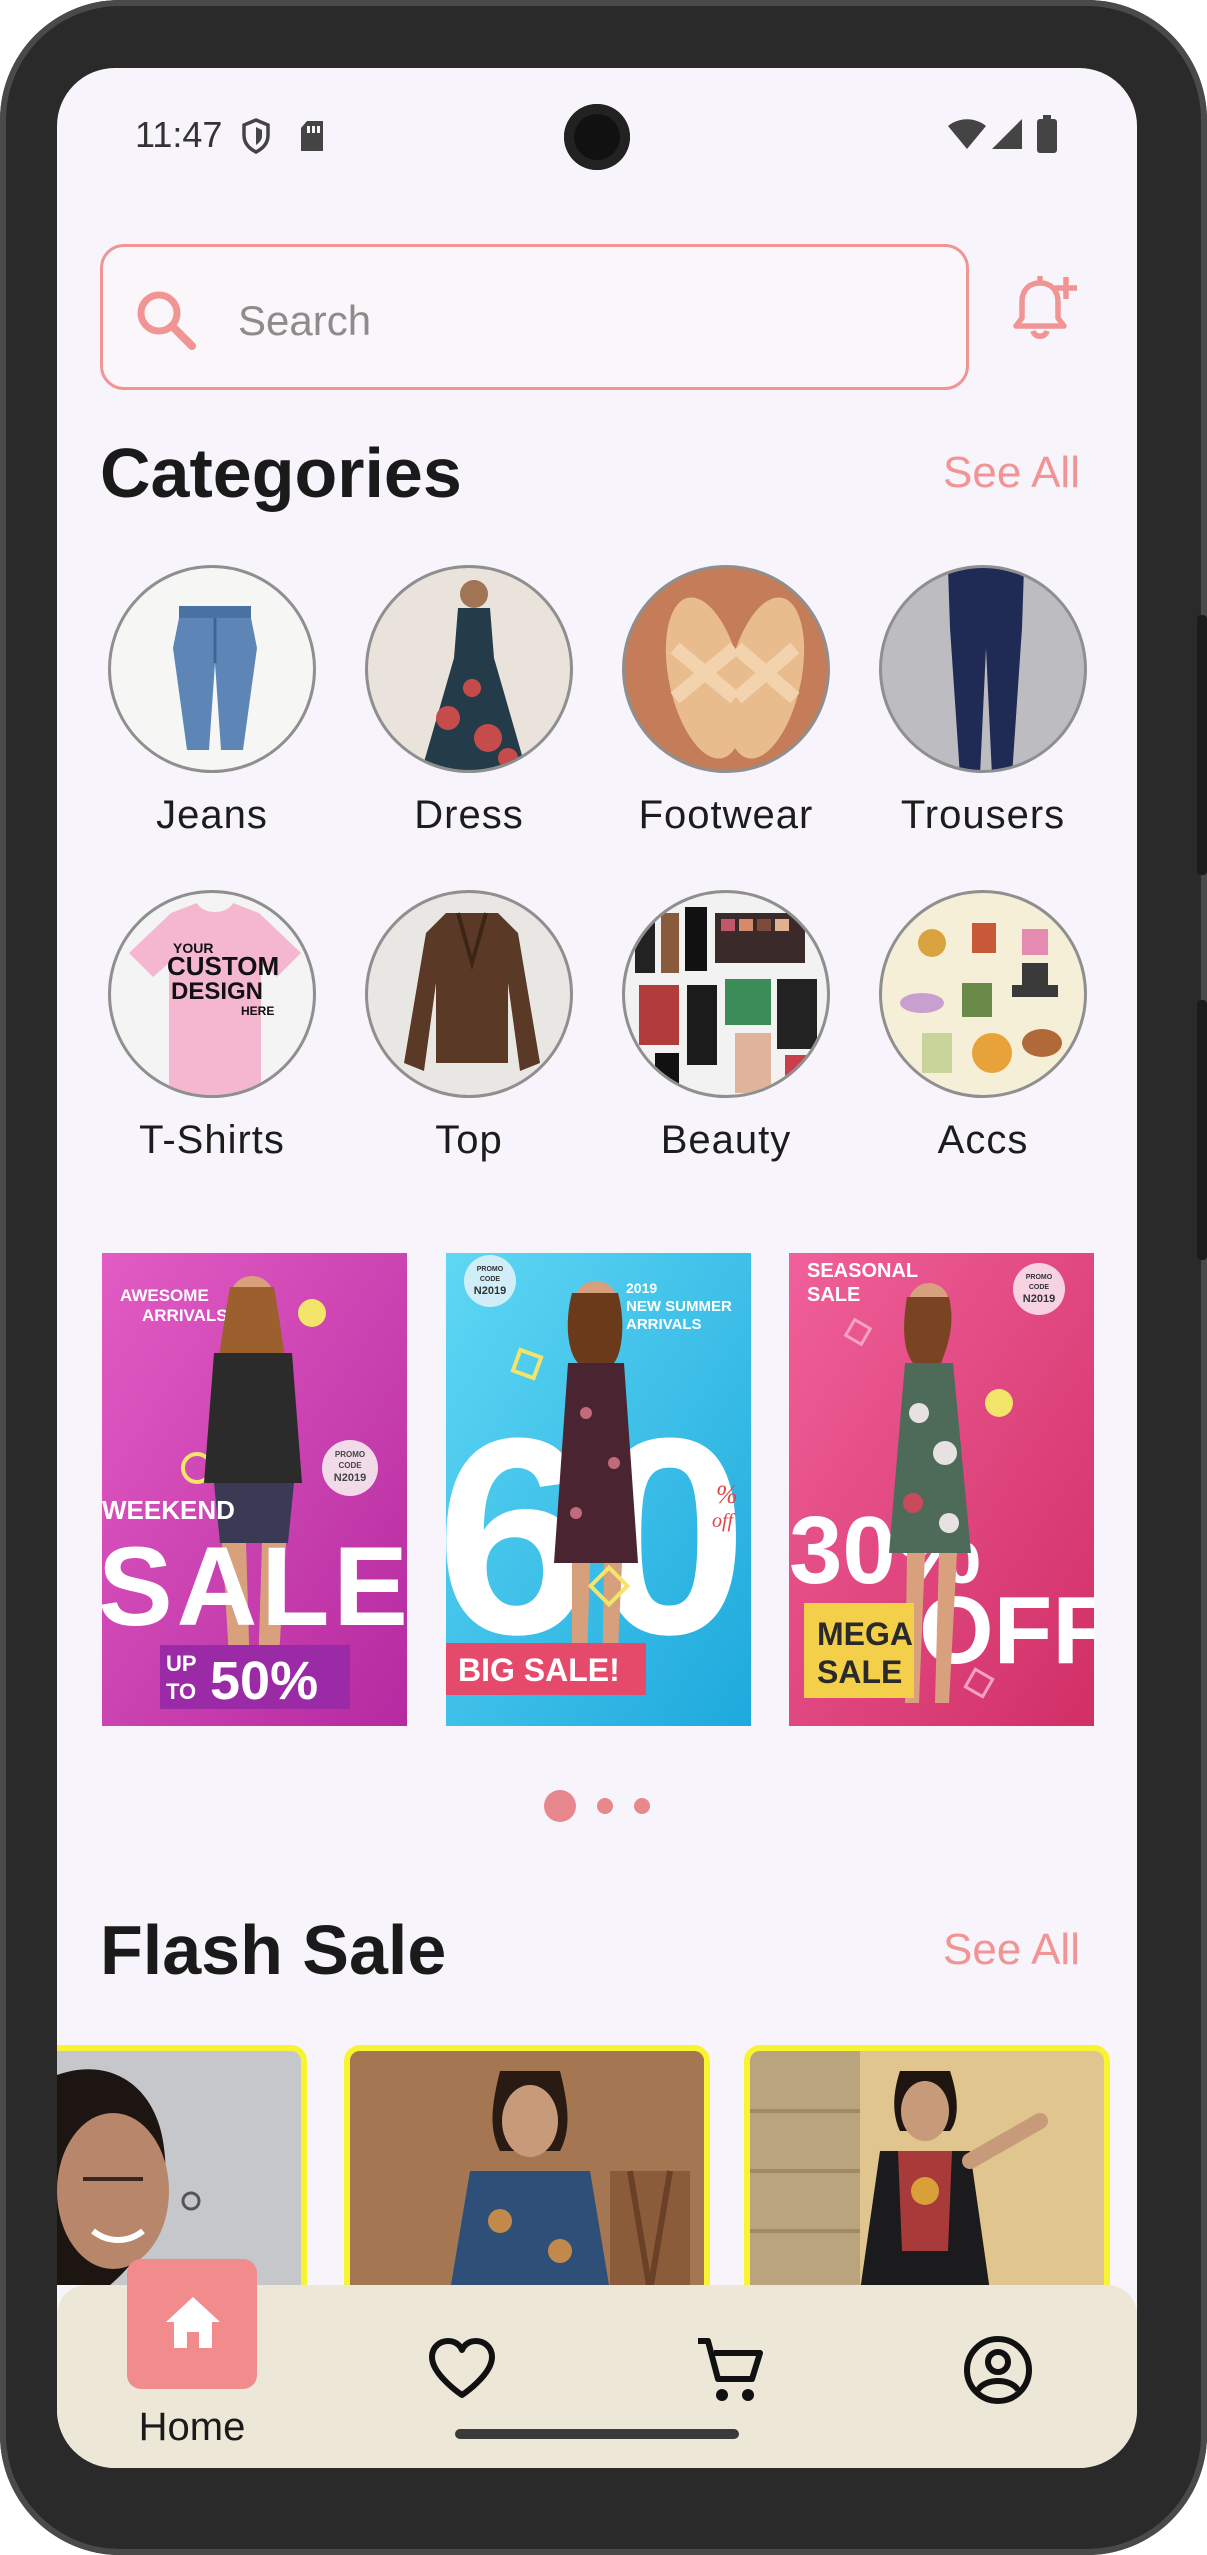 The width and height of the screenshot is (1207, 2555). What do you see at coordinates (1202, 1130) in the screenshot?
I see `power-button` at bounding box center [1202, 1130].